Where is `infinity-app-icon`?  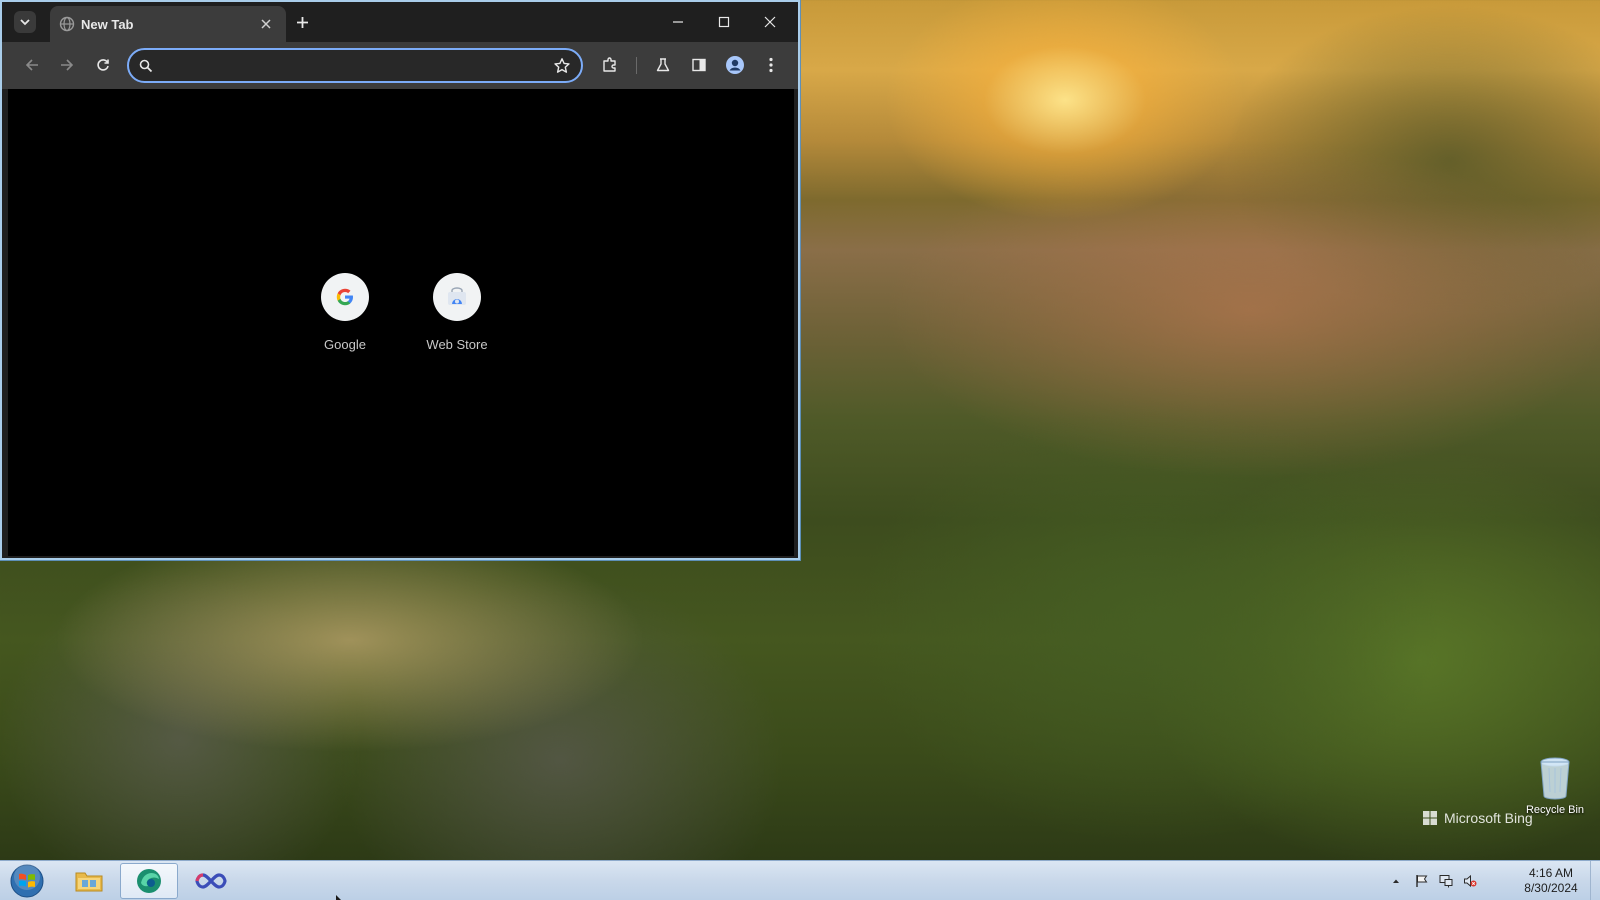 infinity-app-icon is located at coordinates (211, 881).